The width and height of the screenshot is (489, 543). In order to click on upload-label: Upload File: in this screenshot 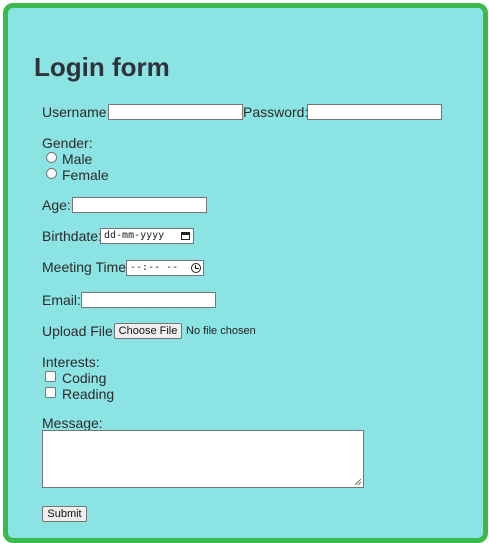, I will do `click(79, 331)`.